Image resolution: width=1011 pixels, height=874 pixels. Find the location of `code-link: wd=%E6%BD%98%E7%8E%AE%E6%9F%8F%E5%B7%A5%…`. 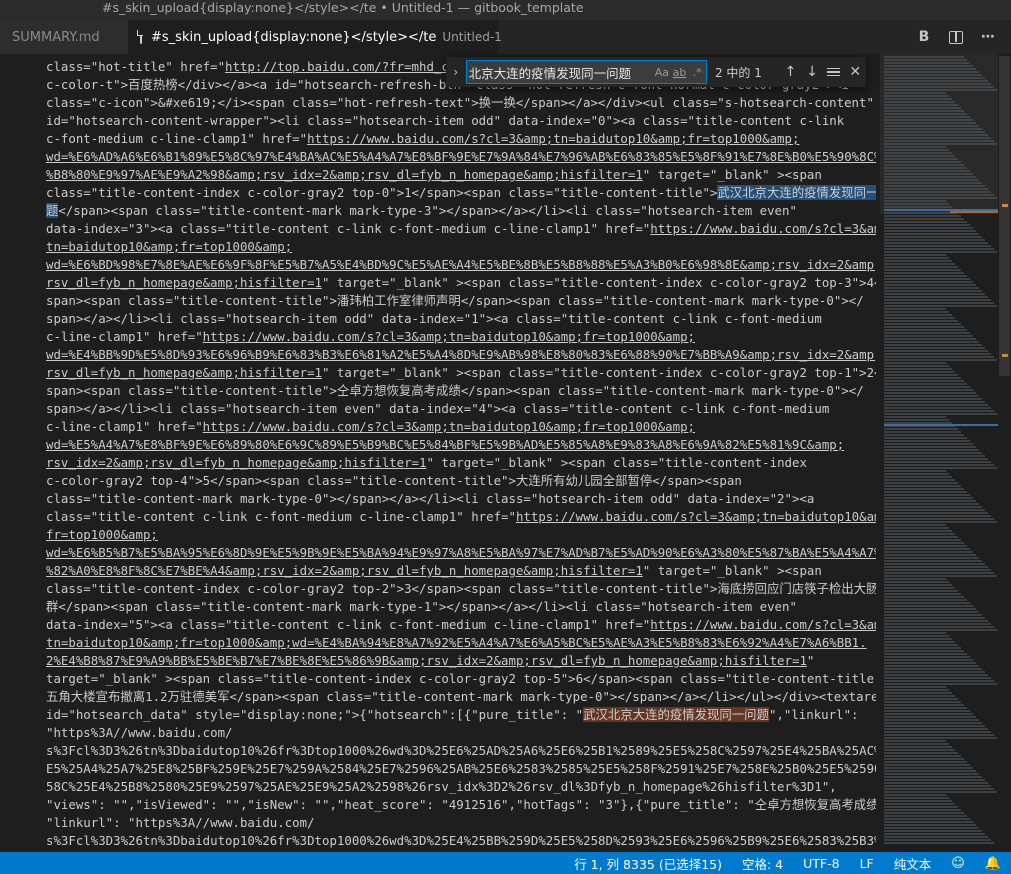

code-link: wd=%E6%BD%98%E7%8E%AE%E6%9F%8F%E5%B7%A5%… is located at coordinates (461, 264).